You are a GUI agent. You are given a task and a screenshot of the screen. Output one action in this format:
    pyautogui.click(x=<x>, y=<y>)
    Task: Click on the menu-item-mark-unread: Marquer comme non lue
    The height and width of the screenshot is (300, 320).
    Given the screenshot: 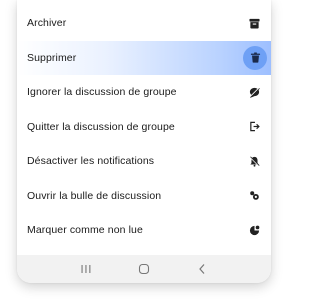 What is the action you would take?
    pyautogui.click(x=144, y=230)
    